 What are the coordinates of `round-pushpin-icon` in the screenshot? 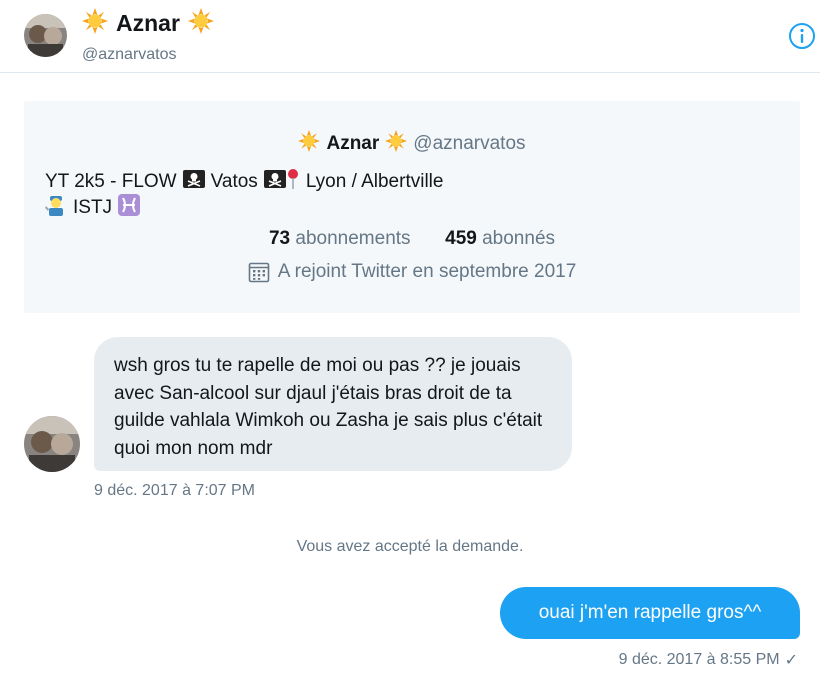 It's located at (293, 182).